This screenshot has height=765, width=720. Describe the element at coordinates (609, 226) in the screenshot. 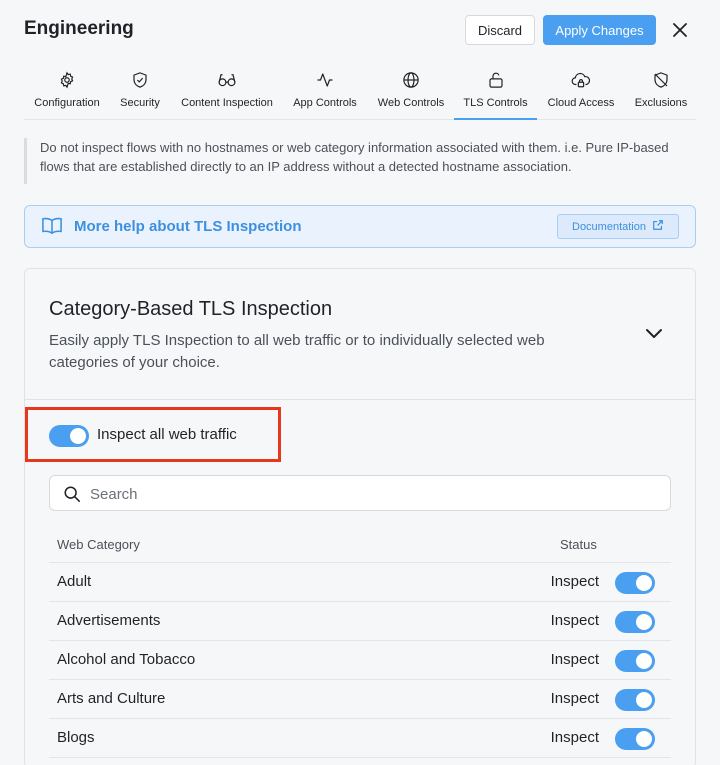

I see `documentation-label: Documentation` at that location.